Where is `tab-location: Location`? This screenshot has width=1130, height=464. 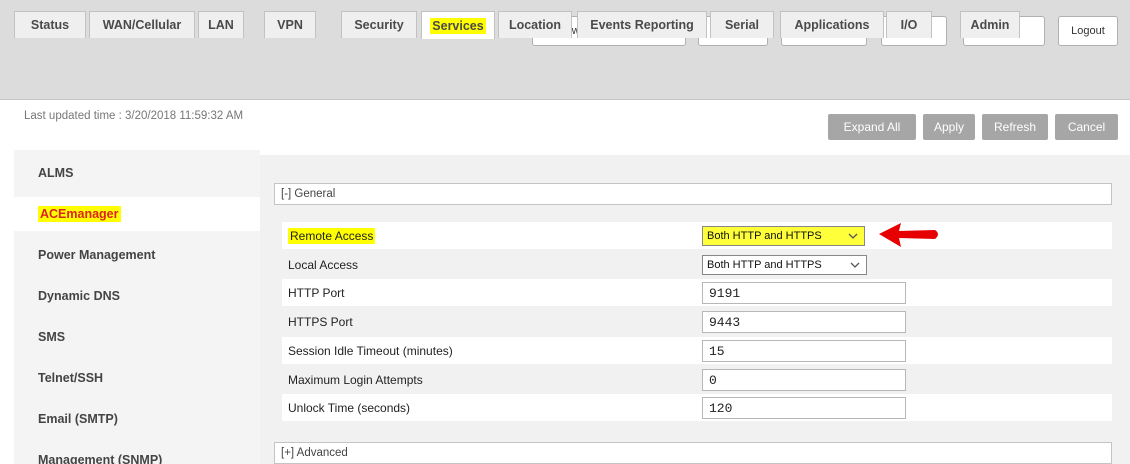 tab-location: Location is located at coordinates (535, 24).